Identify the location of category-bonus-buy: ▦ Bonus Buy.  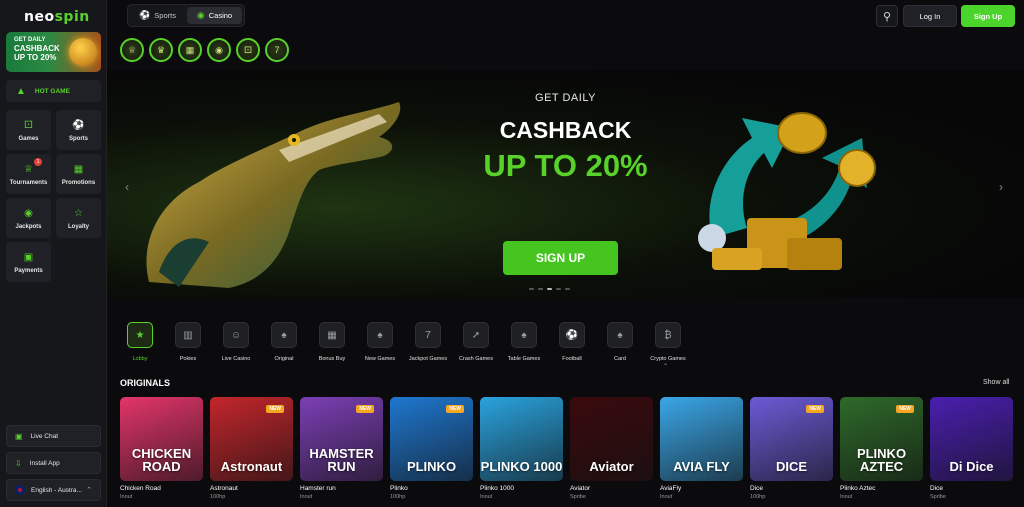
(332, 342).